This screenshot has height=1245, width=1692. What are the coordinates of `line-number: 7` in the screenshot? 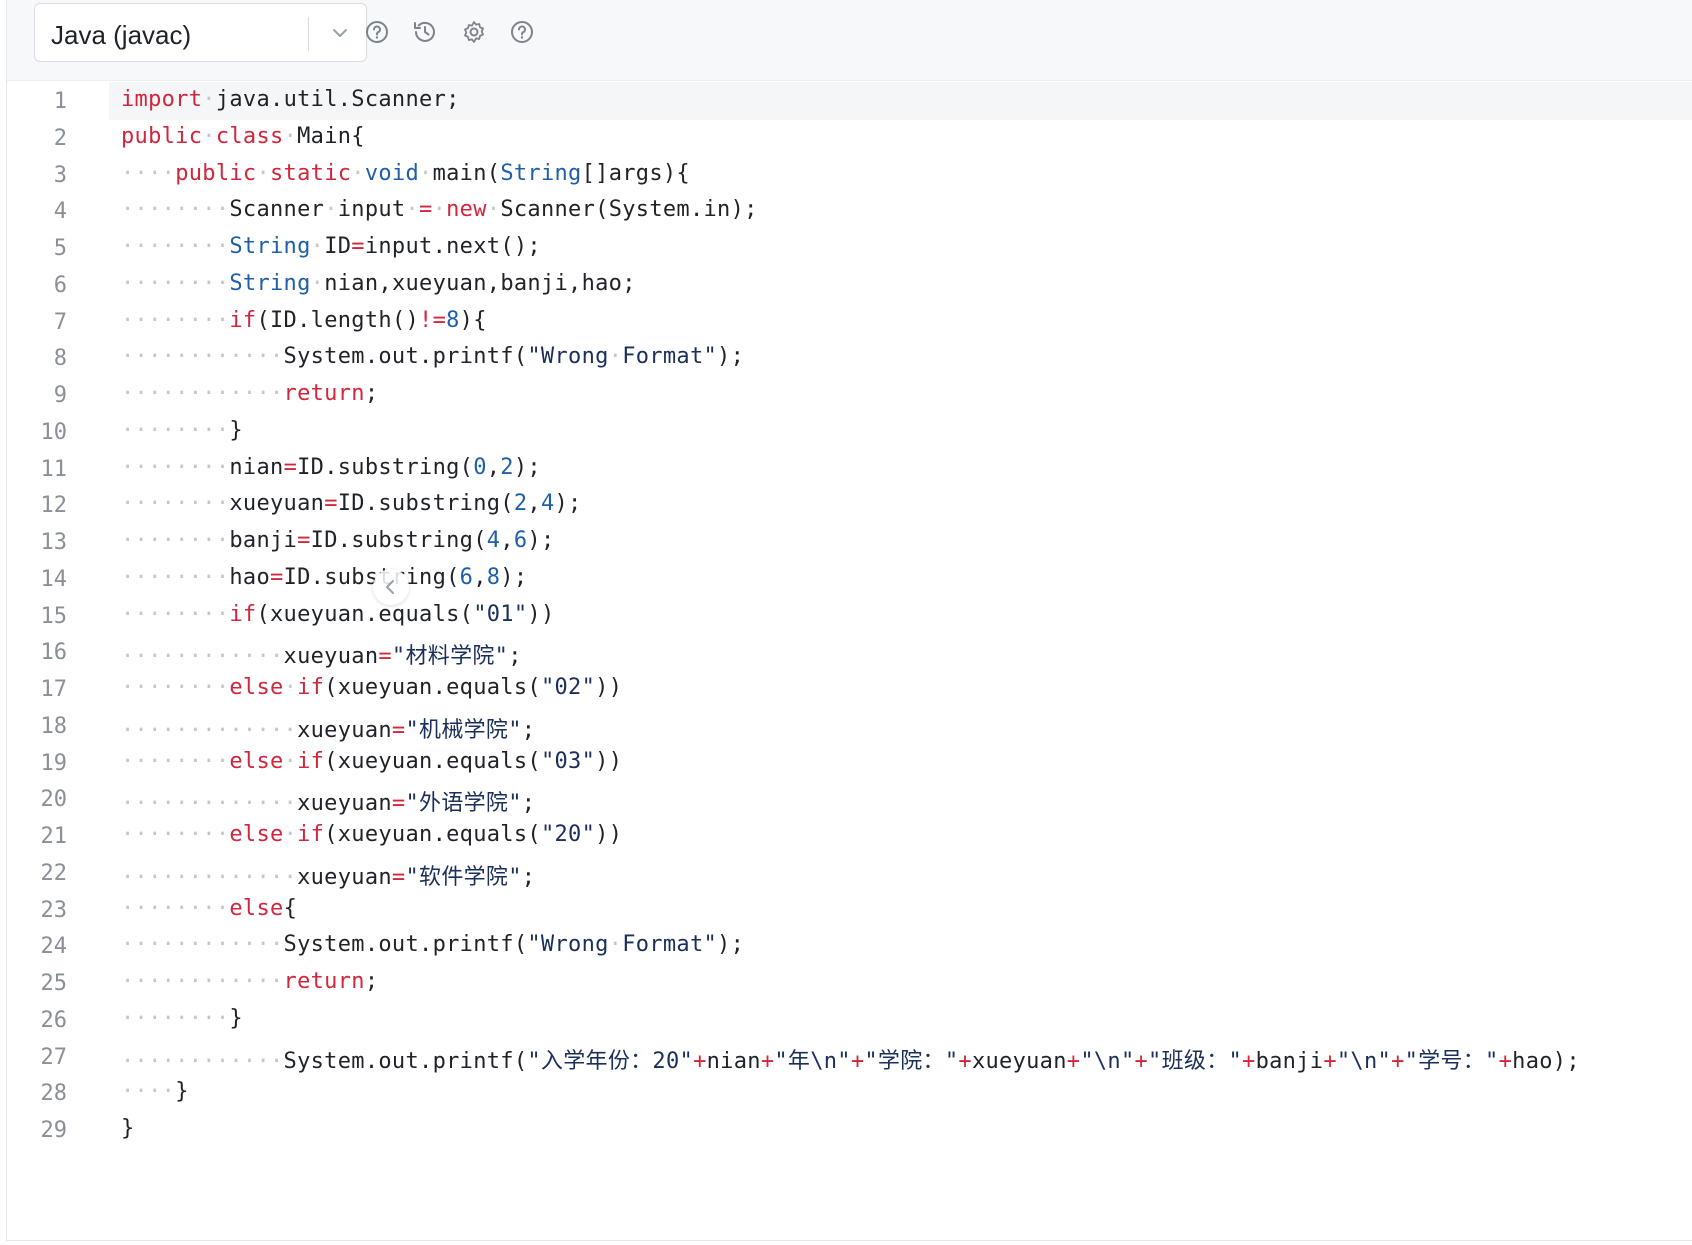 It's located at (60, 322).